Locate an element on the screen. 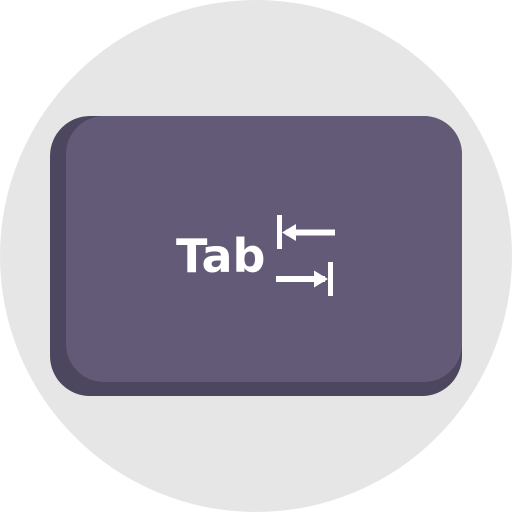 The image size is (512, 512). tab-arrows-icon is located at coordinates (305, 255).